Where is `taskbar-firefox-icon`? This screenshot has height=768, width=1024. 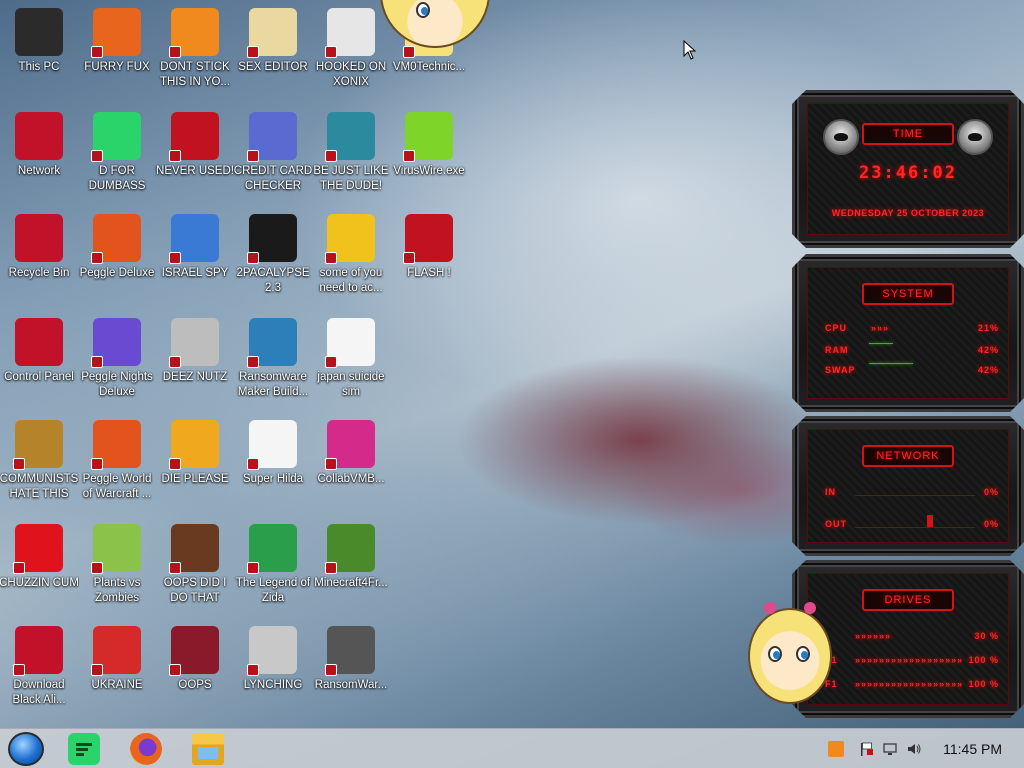
taskbar-firefox-icon is located at coordinates (146, 749).